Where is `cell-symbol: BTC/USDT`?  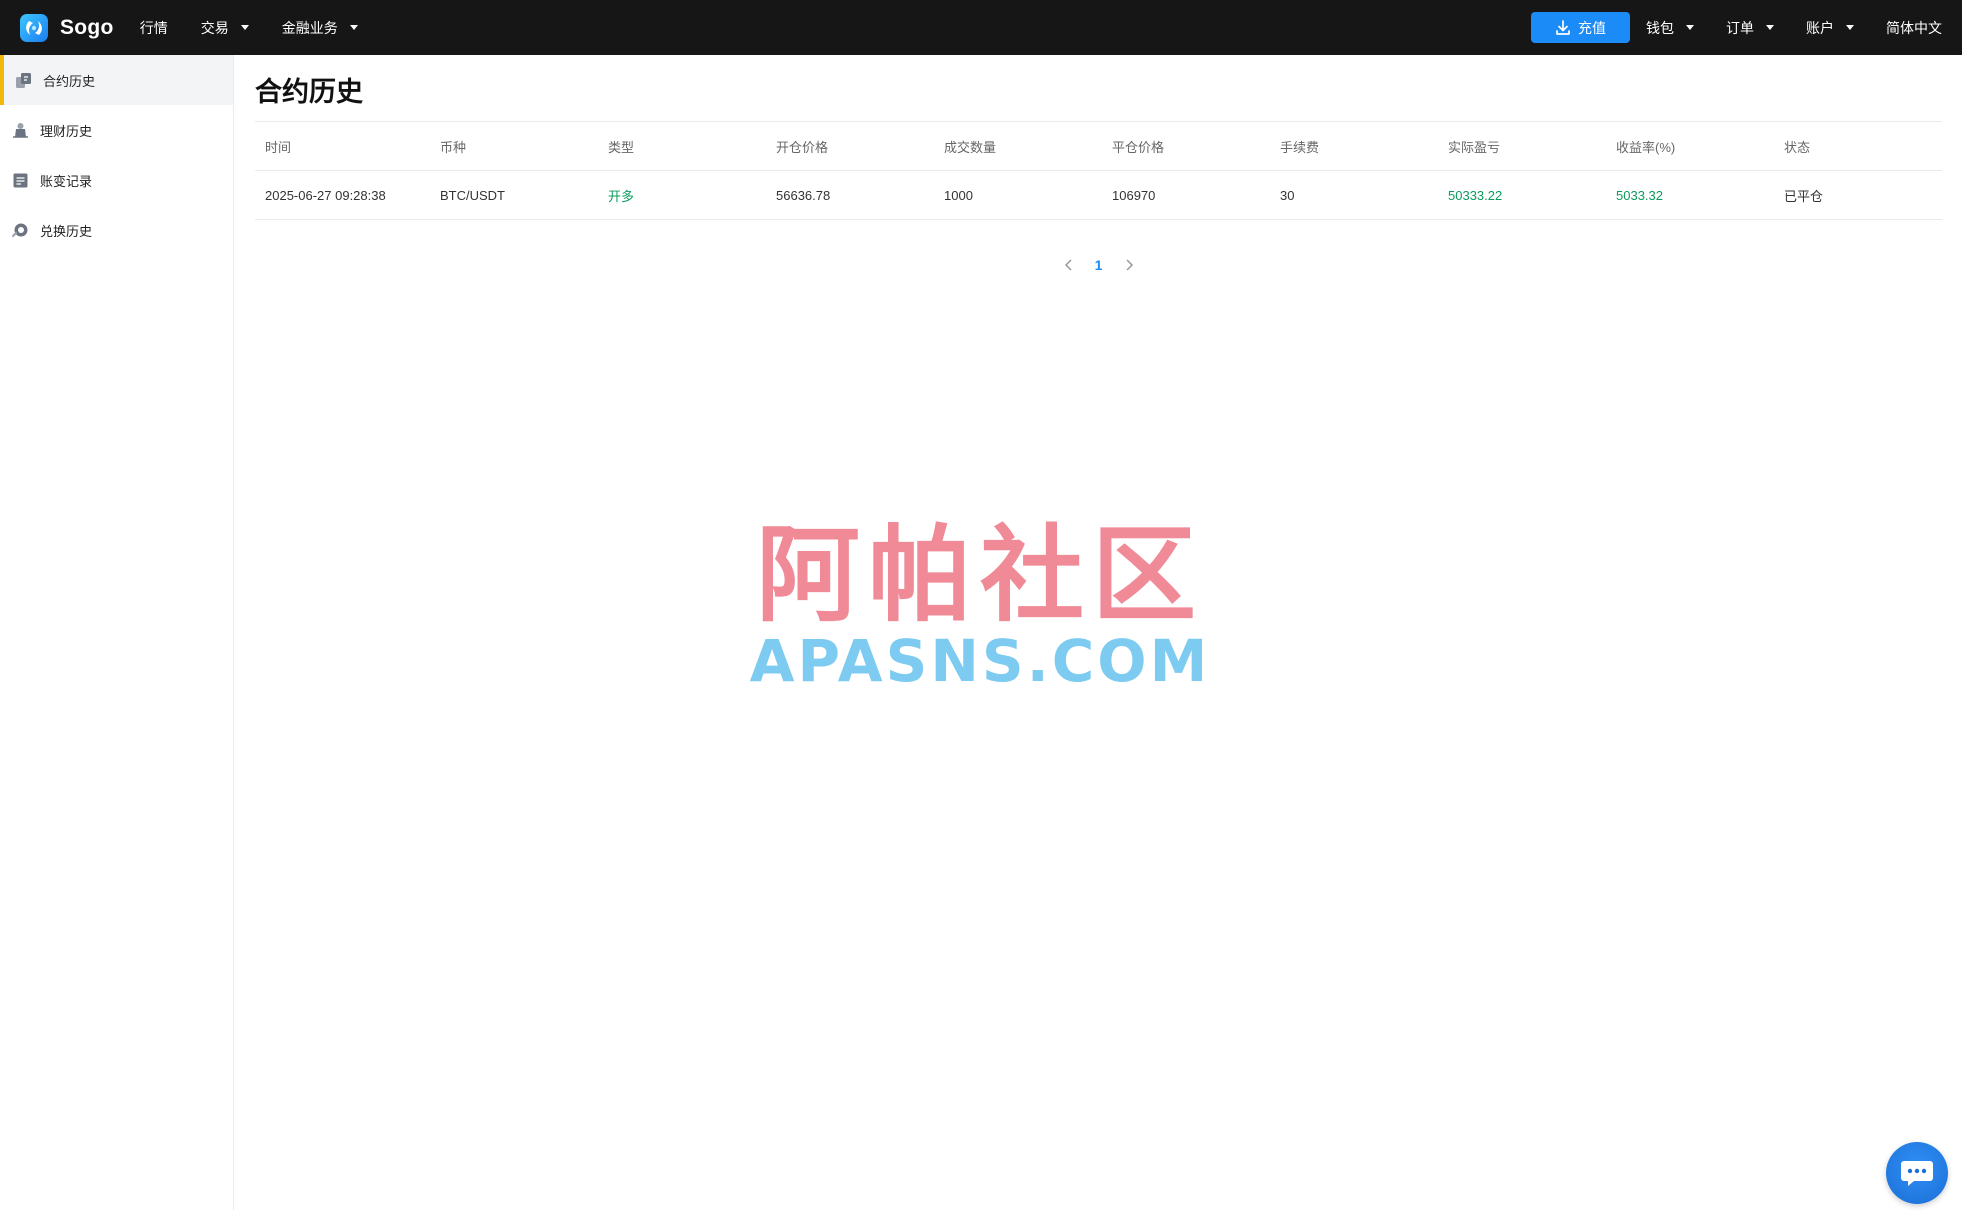
cell-symbol: BTC/USDT is located at coordinates (472, 195).